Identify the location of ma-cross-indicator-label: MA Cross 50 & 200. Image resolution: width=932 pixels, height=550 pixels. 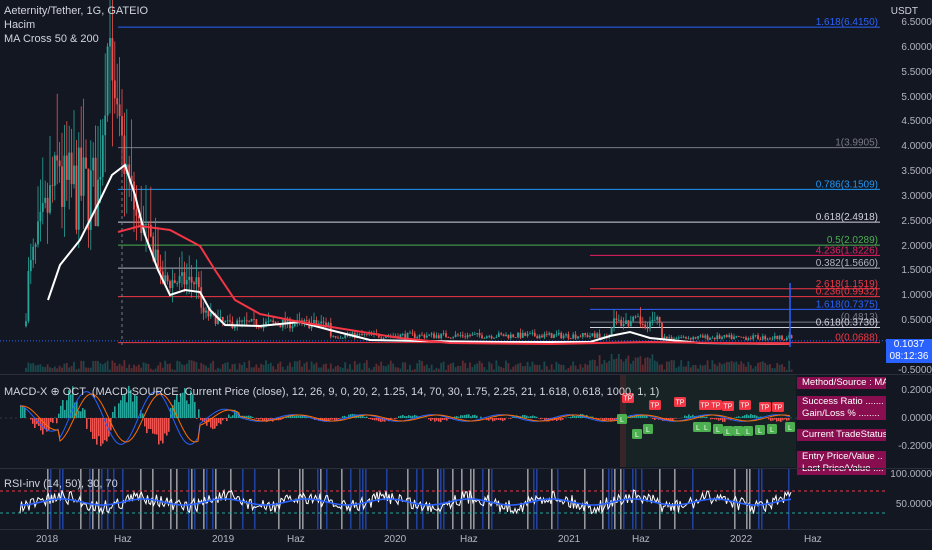
(51, 39).